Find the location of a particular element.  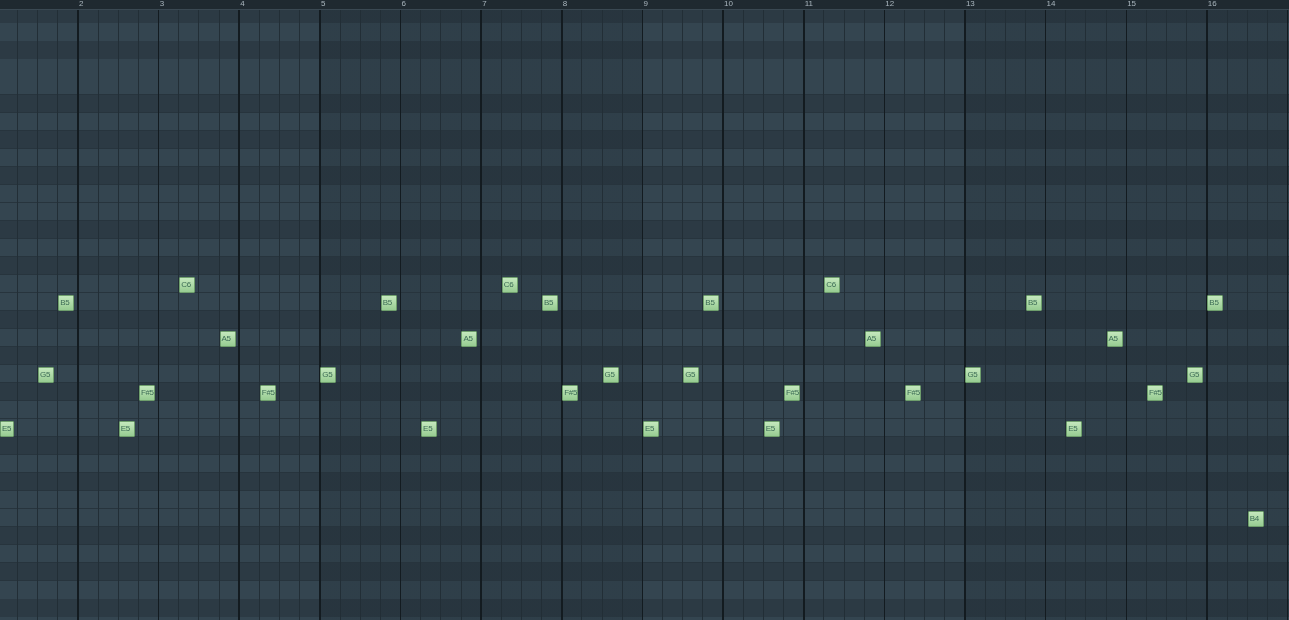

bar-number: 14 is located at coordinates (1051, 4).